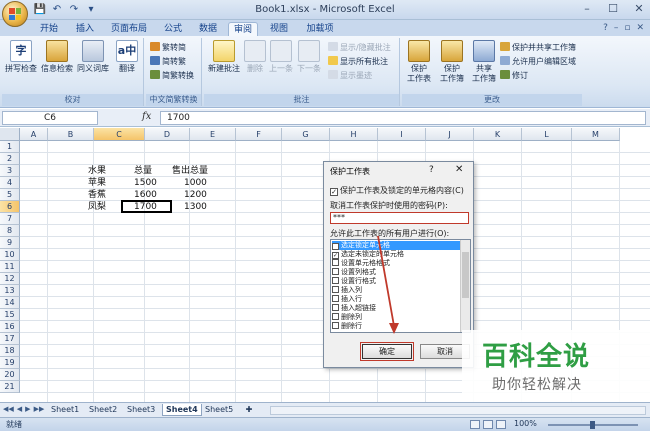  I want to click on protect-sheet-button: 保护 工作表, so click(419, 62).